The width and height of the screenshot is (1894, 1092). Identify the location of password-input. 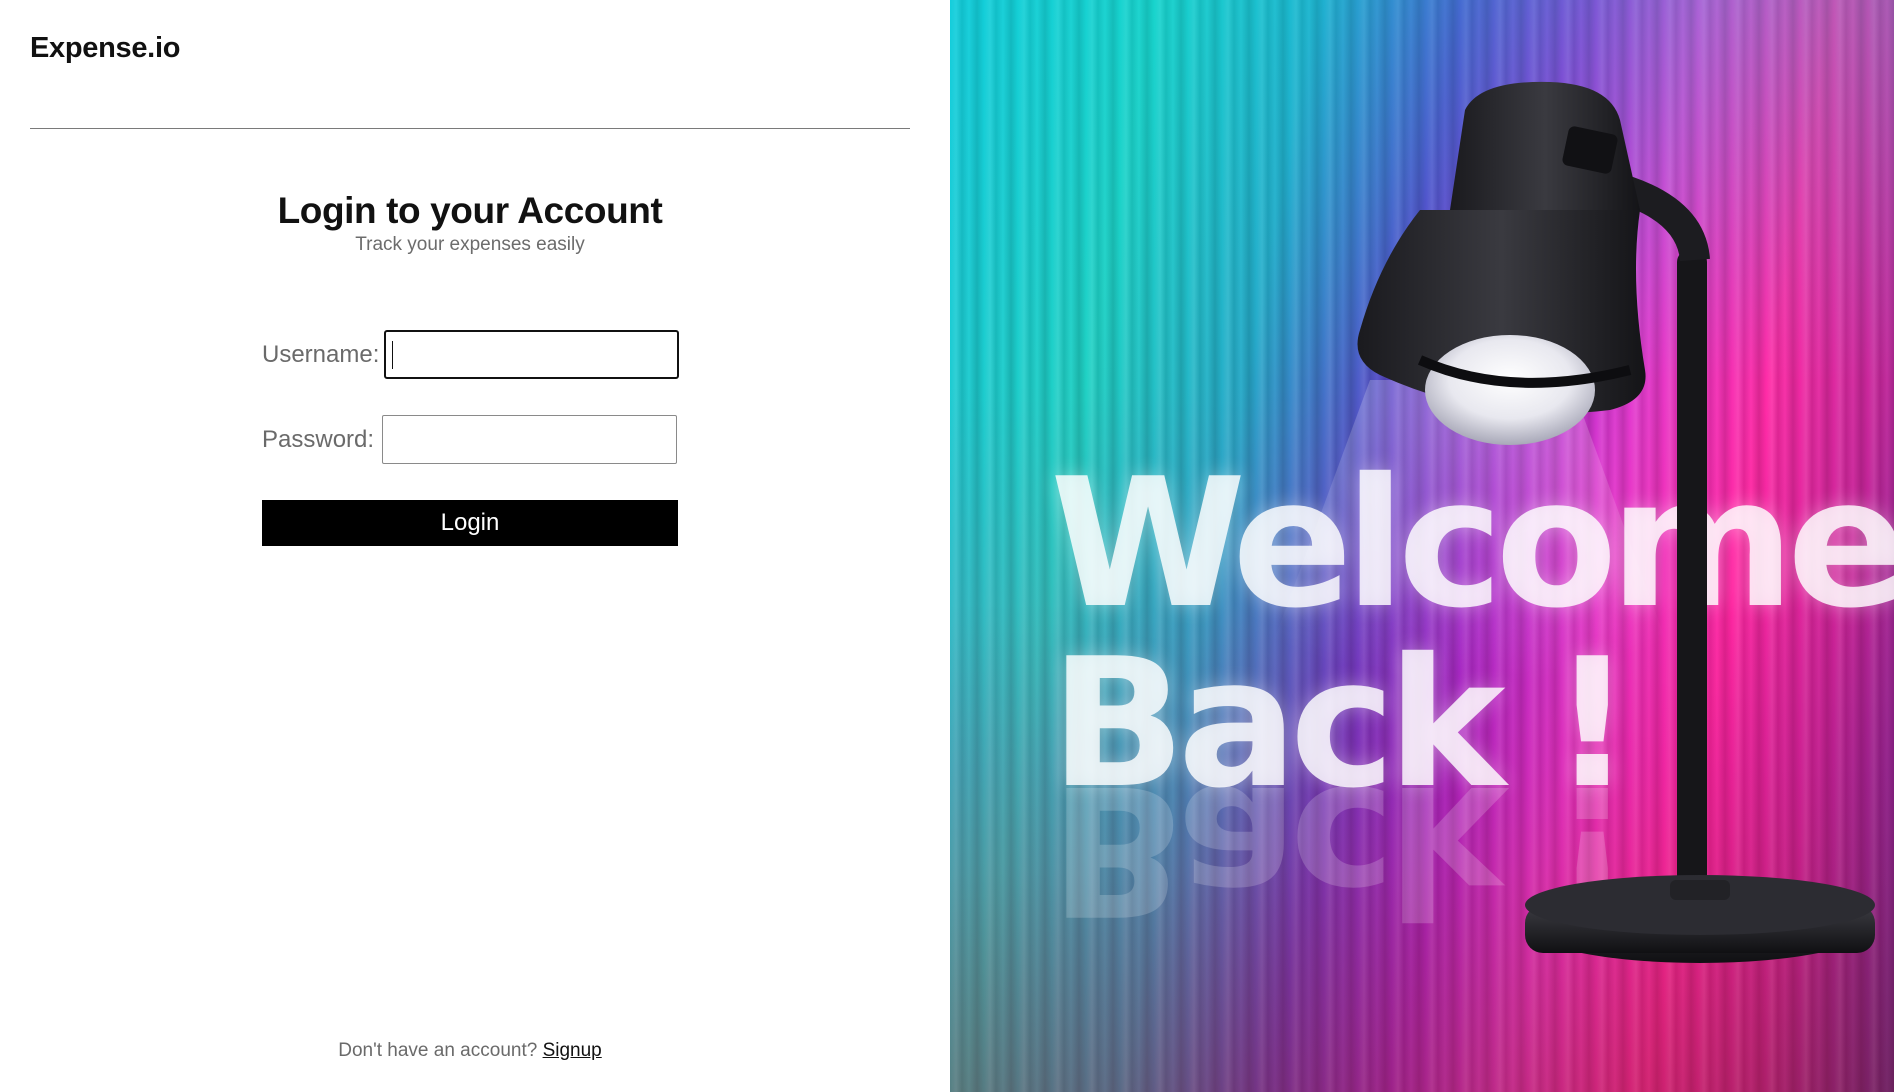
(529, 439).